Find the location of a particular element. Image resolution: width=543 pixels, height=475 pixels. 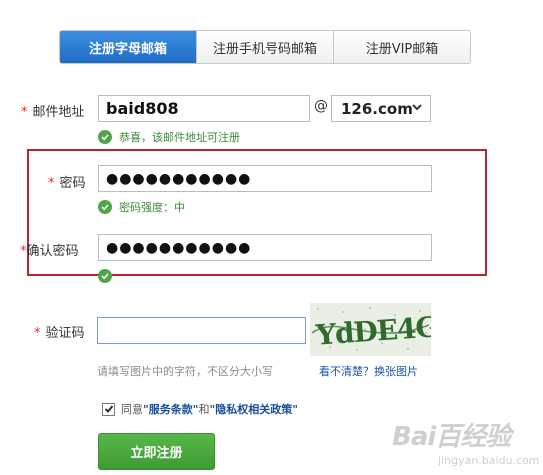

confirm-password-label-text: 确认密码 is located at coordinates (52, 251).